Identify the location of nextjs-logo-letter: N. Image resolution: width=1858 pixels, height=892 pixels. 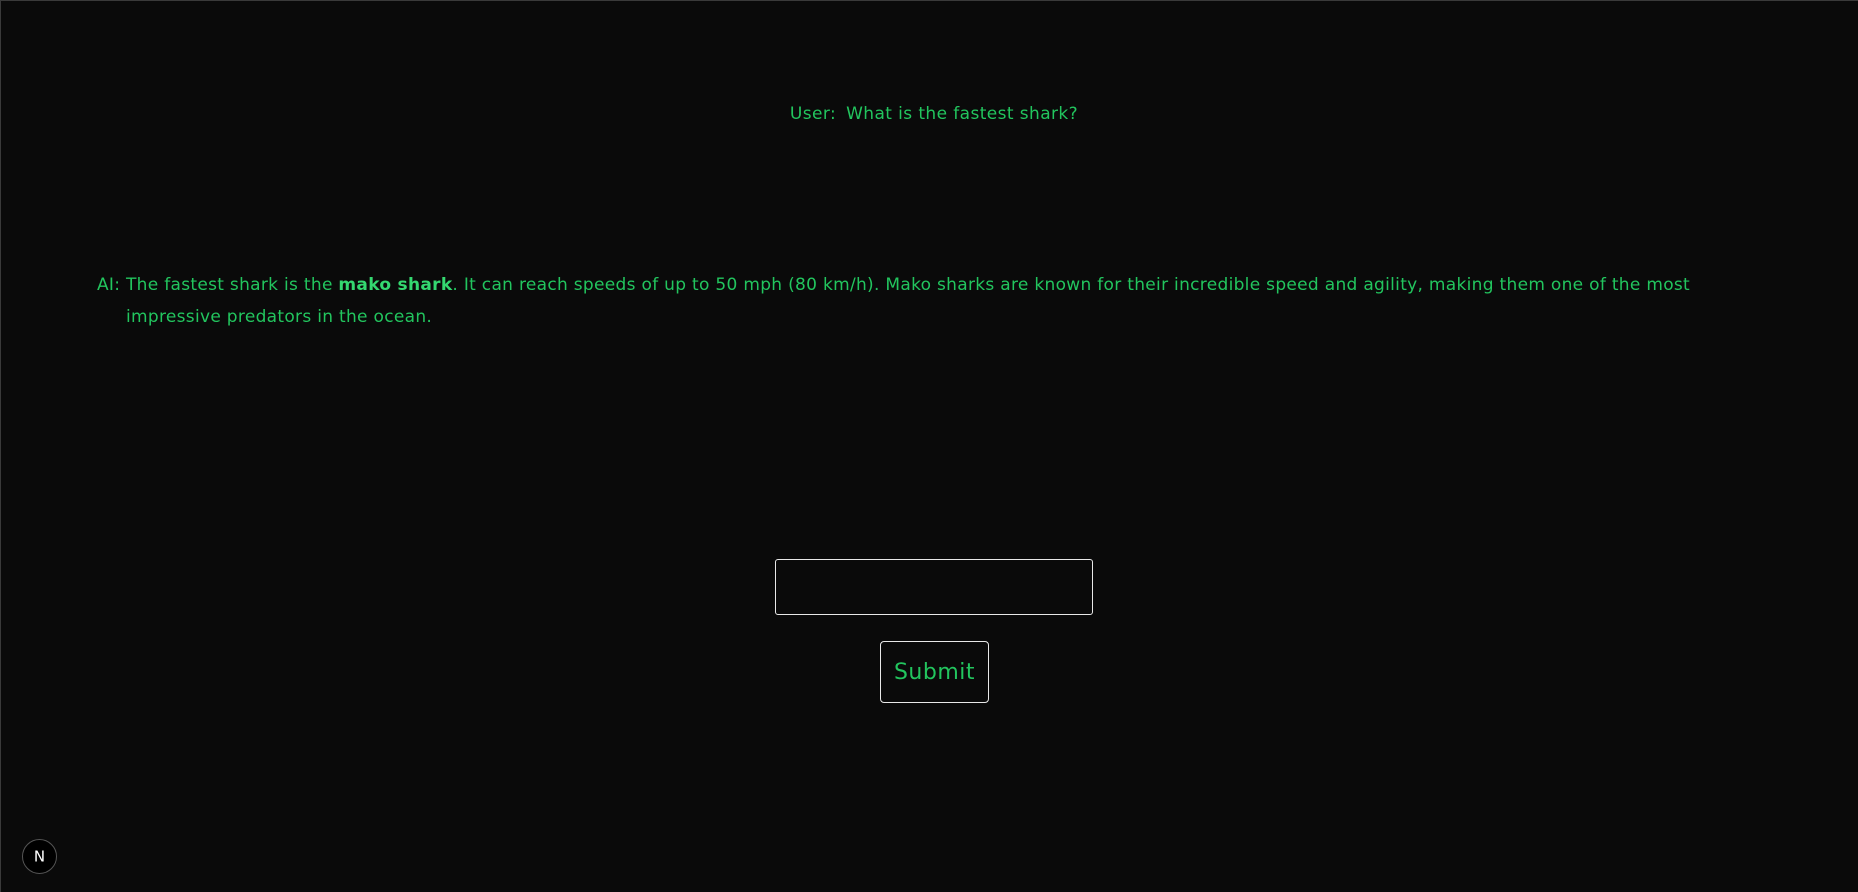
(39, 856).